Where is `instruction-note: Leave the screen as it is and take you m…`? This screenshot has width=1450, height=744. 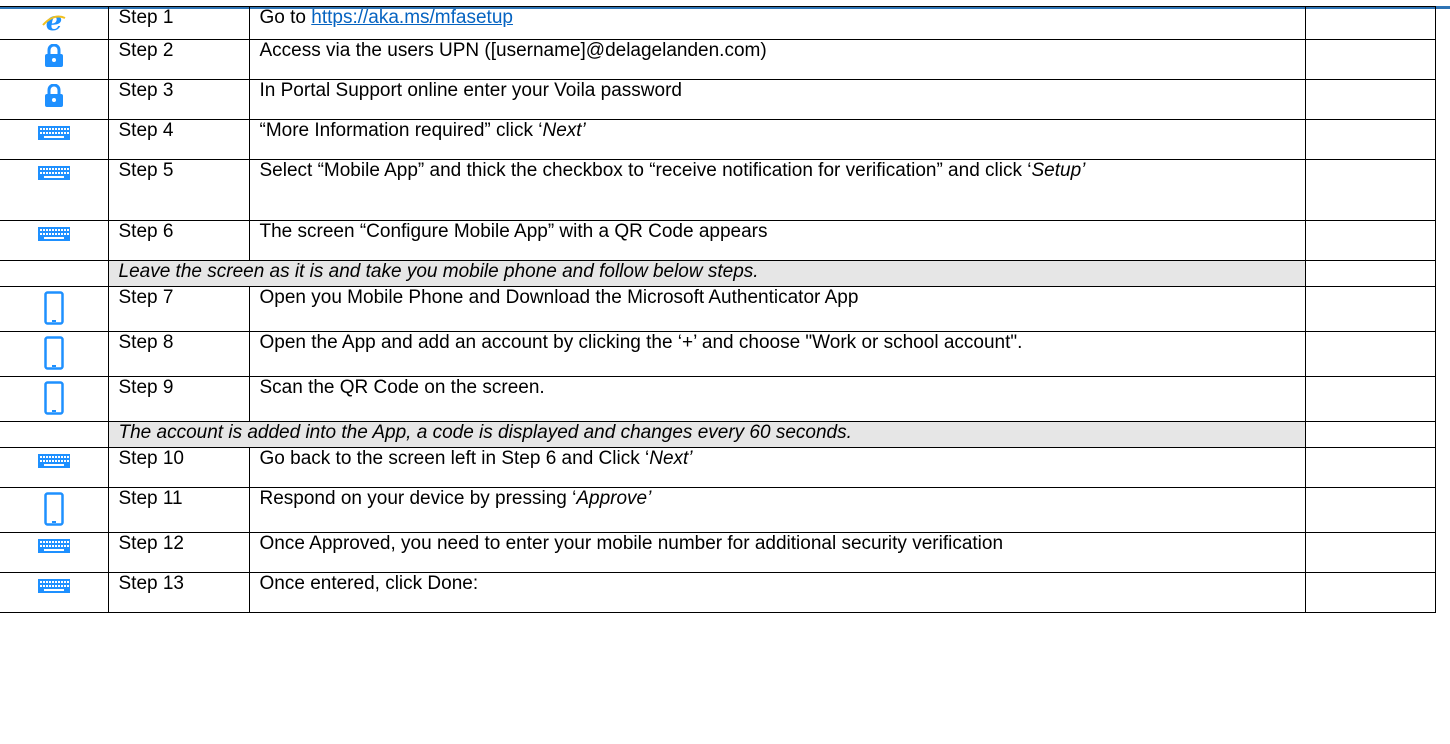 instruction-note: Leave the screen as it is and take you m… is located at coordinates (706, 273).